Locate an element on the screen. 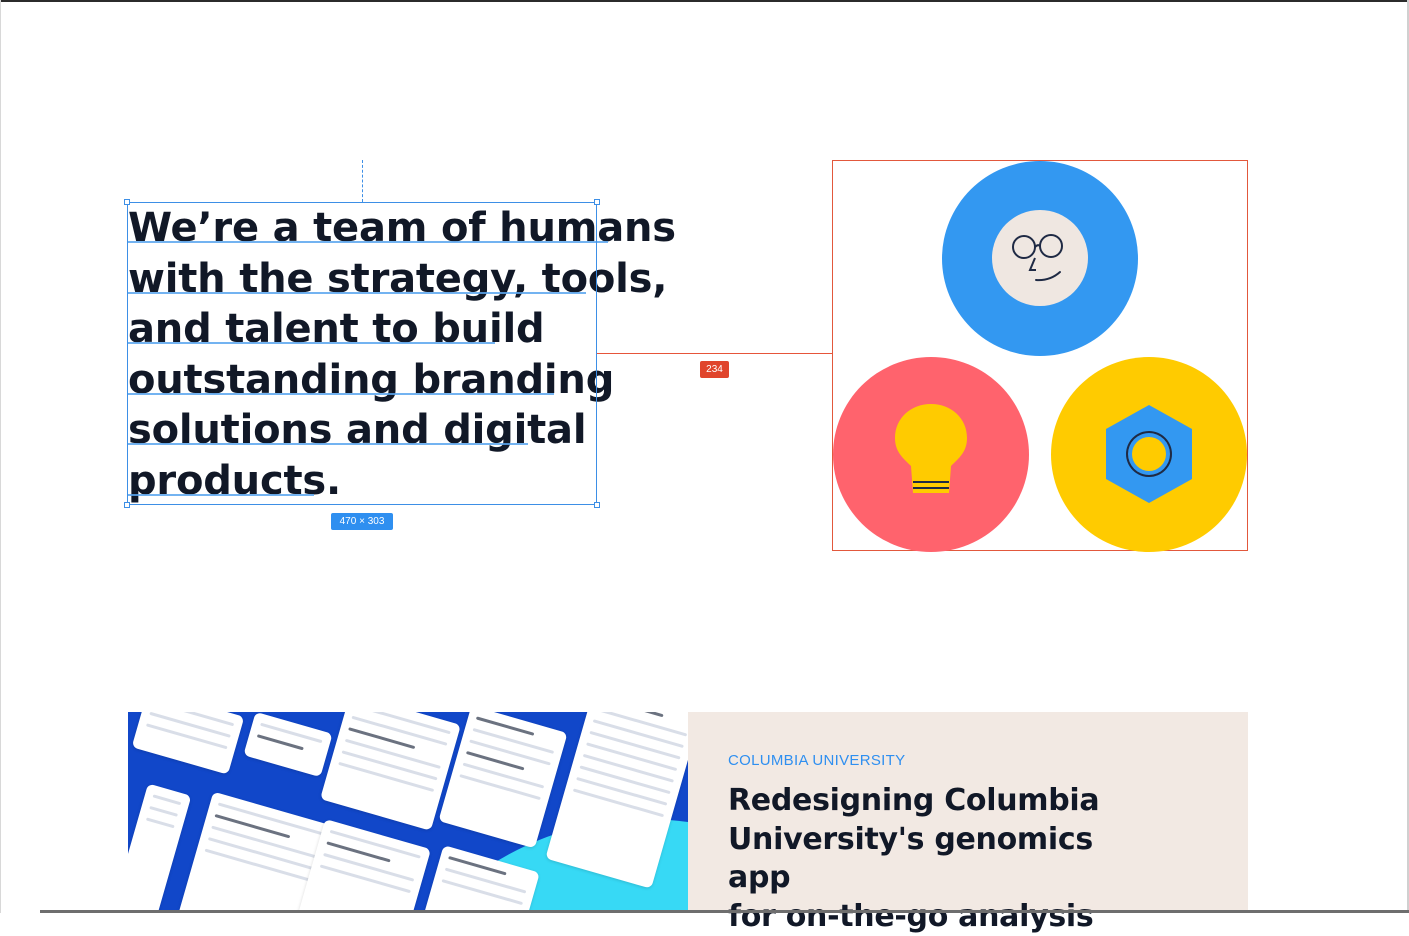  selection-size-badge: 470 × 303 is located at coordinates (362, 521).